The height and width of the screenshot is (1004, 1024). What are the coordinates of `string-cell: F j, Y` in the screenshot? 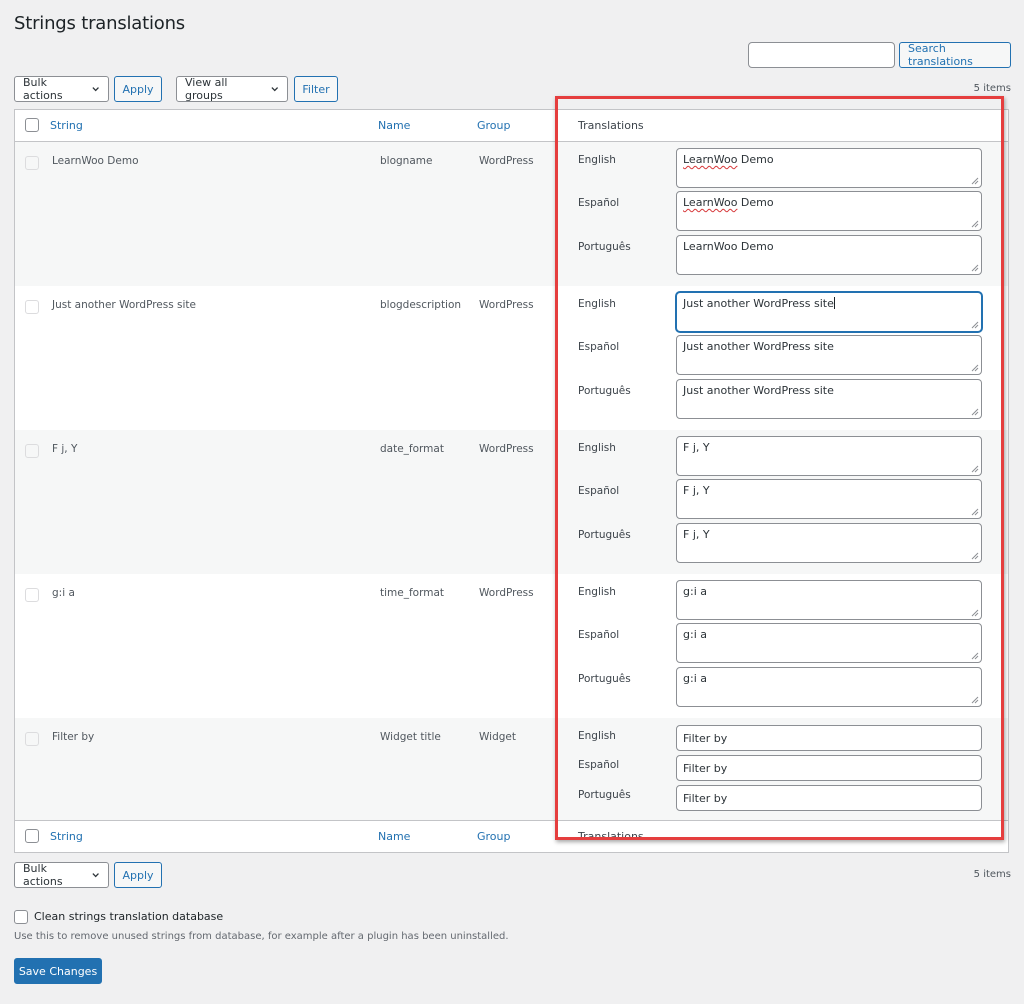 It's located at (65, 449).